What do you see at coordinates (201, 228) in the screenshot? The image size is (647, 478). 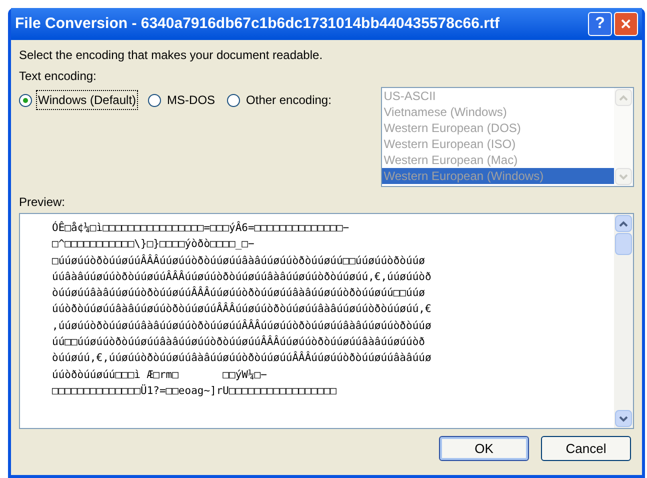 I see `preview-text-line: ÓÊ□å¢¼□ì□□□□□□□□□□□□□□□□=□□□ýÂ6=□□□□□□□□□□□□□□−` at bounding box center [201, 228].